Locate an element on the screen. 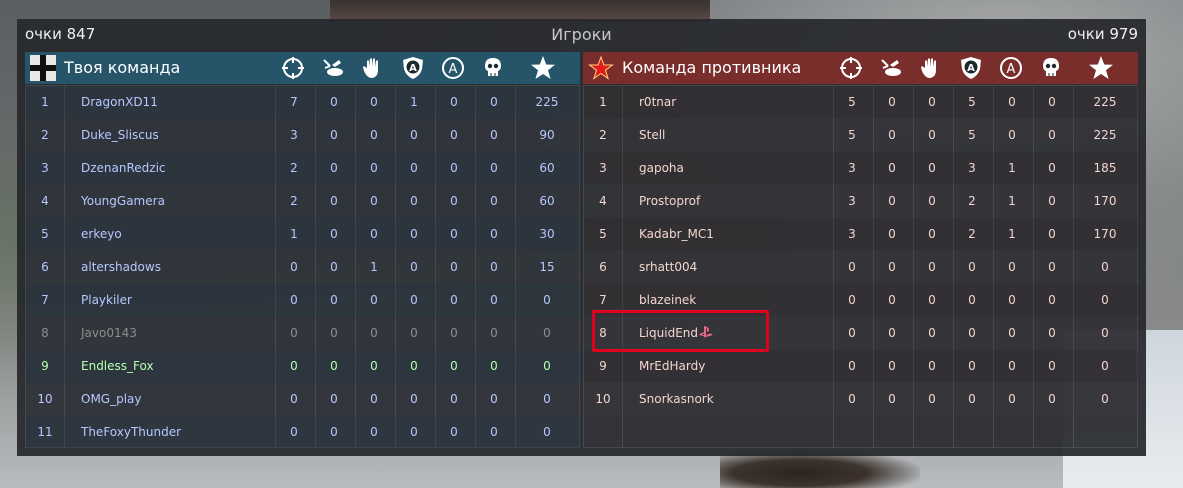  player-name-text: Endless_Fox is located at coordinates (117, 366).